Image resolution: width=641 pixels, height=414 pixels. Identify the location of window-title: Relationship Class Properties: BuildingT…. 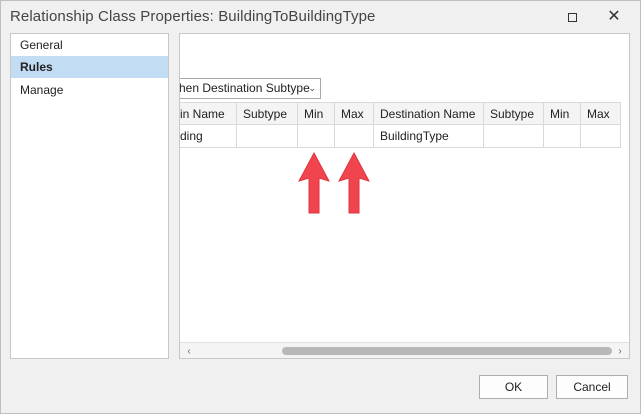
(193, 16).